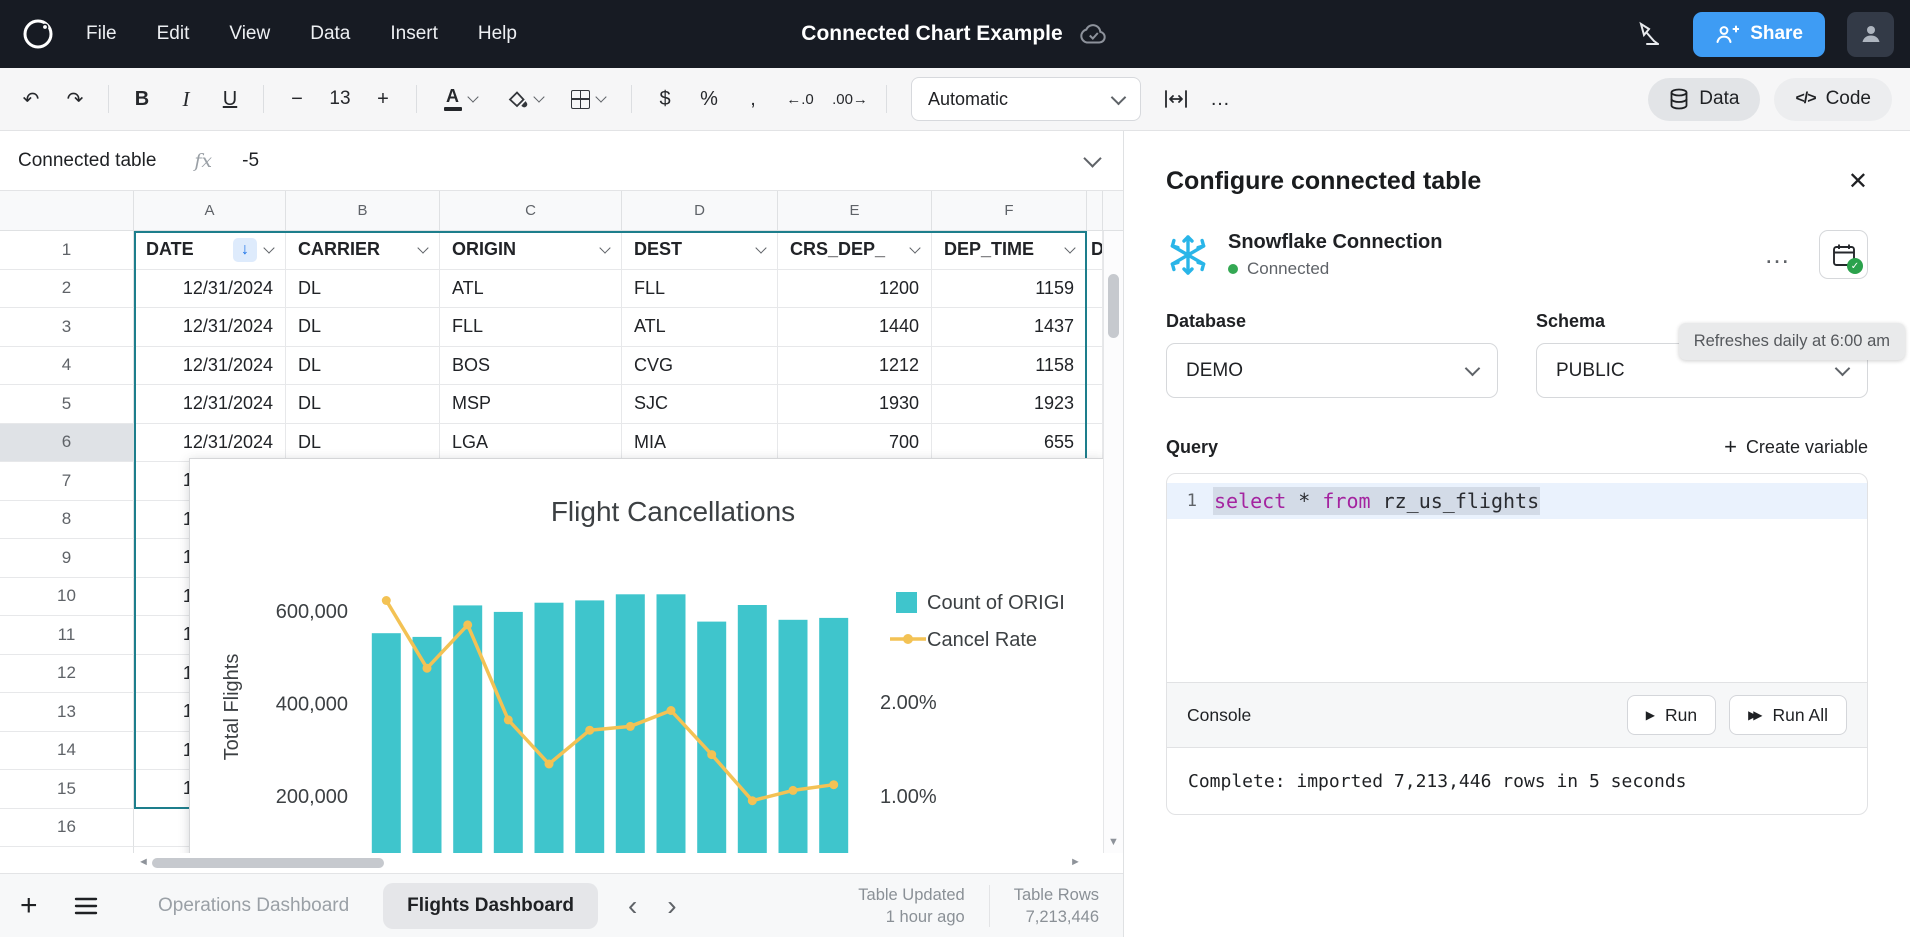  I want to click on redo-button: ↷, so click(75, 99).